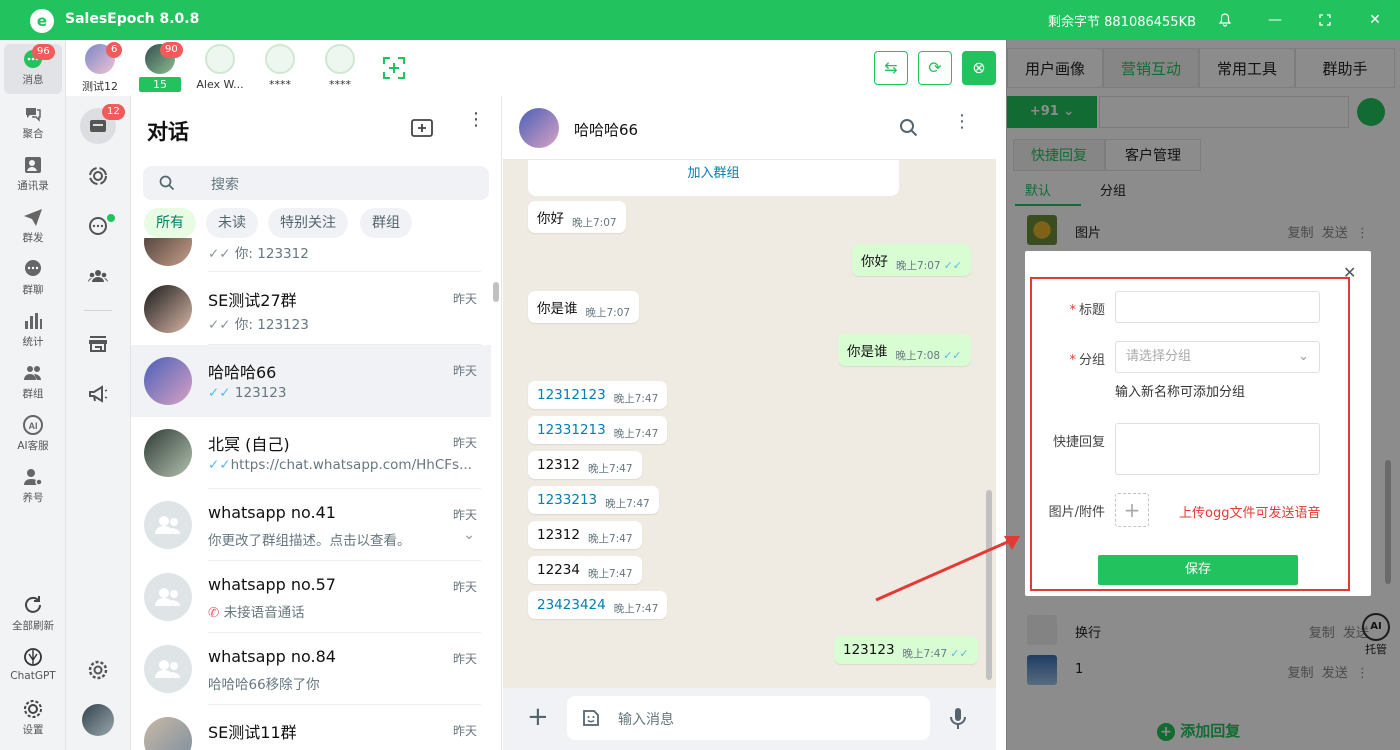 The height and width of the screenshot is (750, 1400). I want to click on rail-item-nurture: 养号, so click(33, 487).